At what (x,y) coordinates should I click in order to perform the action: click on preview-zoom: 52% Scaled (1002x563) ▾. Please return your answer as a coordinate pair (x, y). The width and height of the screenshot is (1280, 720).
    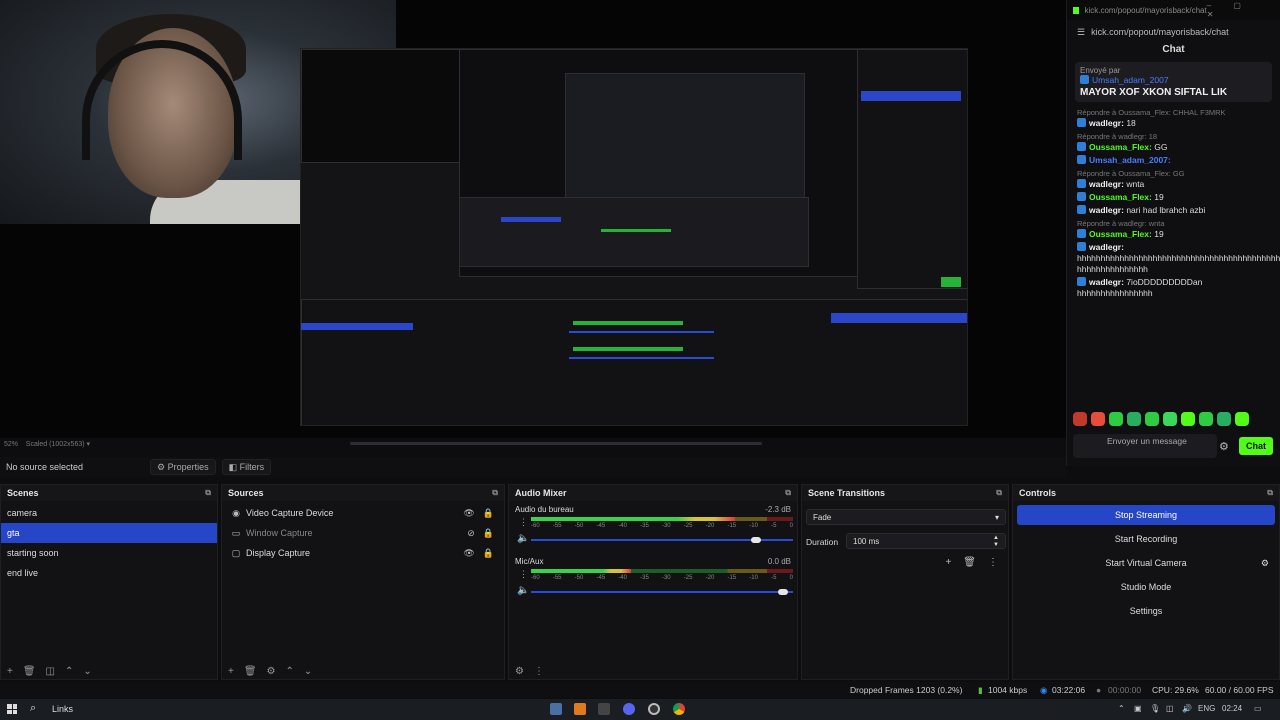
    Looking at the image, I should click on (47, 444).